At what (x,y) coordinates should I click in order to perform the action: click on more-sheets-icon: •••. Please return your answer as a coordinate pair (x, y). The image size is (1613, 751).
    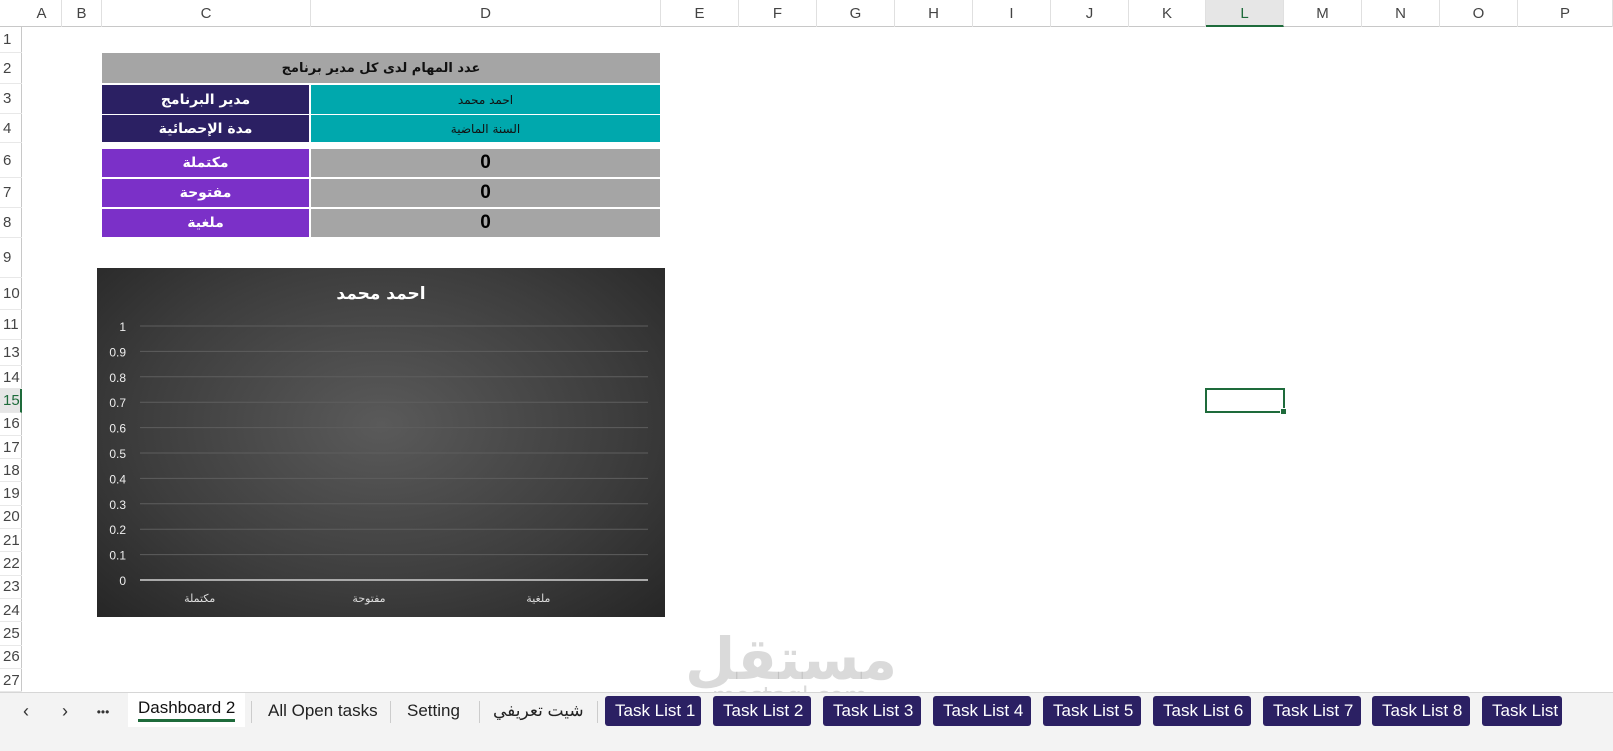
    Looking at the image, I should click on (103, 712).